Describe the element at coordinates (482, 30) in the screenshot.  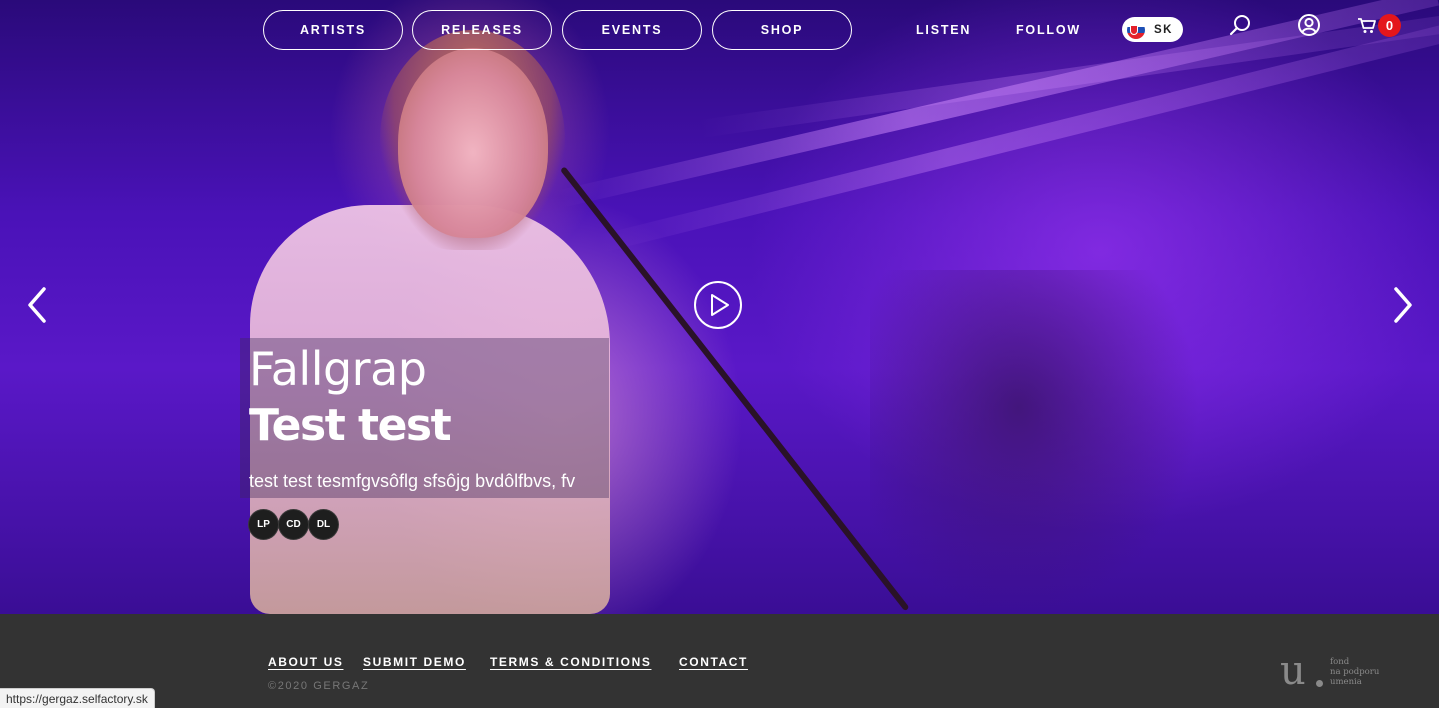
I see `nav-releases-button: RELEASES` at that location.